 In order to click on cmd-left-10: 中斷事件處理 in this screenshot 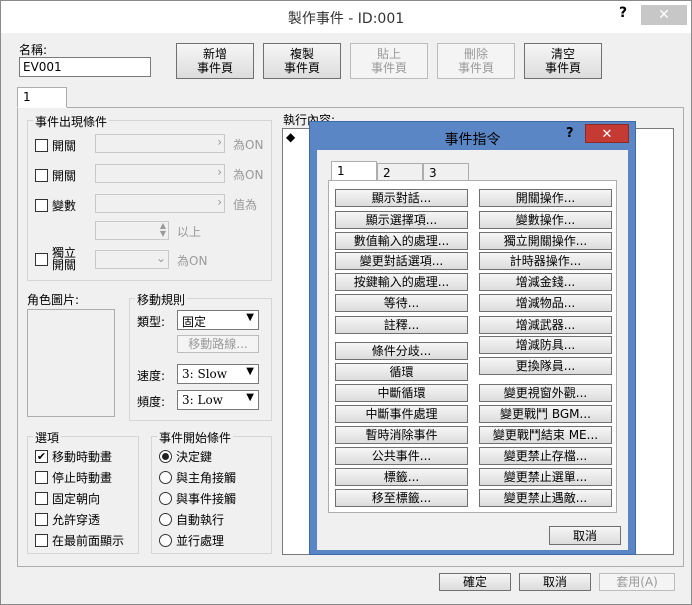, I will do `click(401, 414)`.